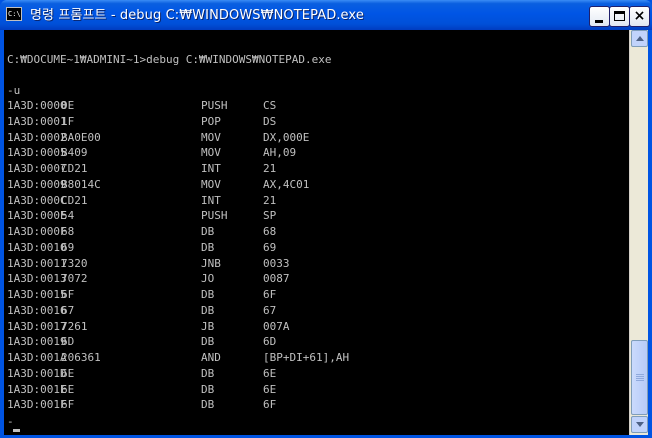 This screenshot has width=652, height=438. What do you see at coordinates (81, 137) in the screenshot?
I see `bytes-cell: BA0E00` at bounding box center [81, 137].